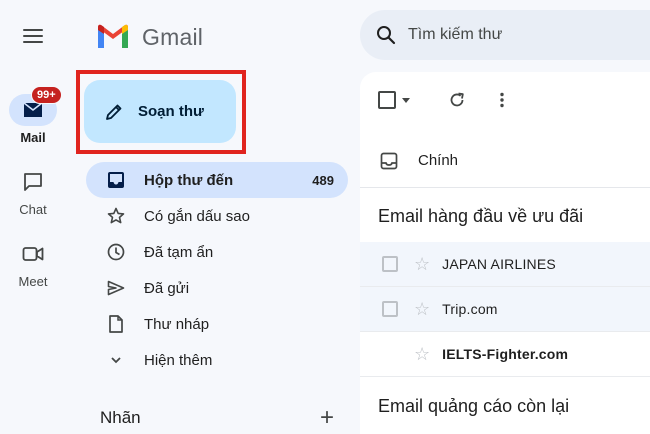  I want to click on search-icon, so click(386, 35).